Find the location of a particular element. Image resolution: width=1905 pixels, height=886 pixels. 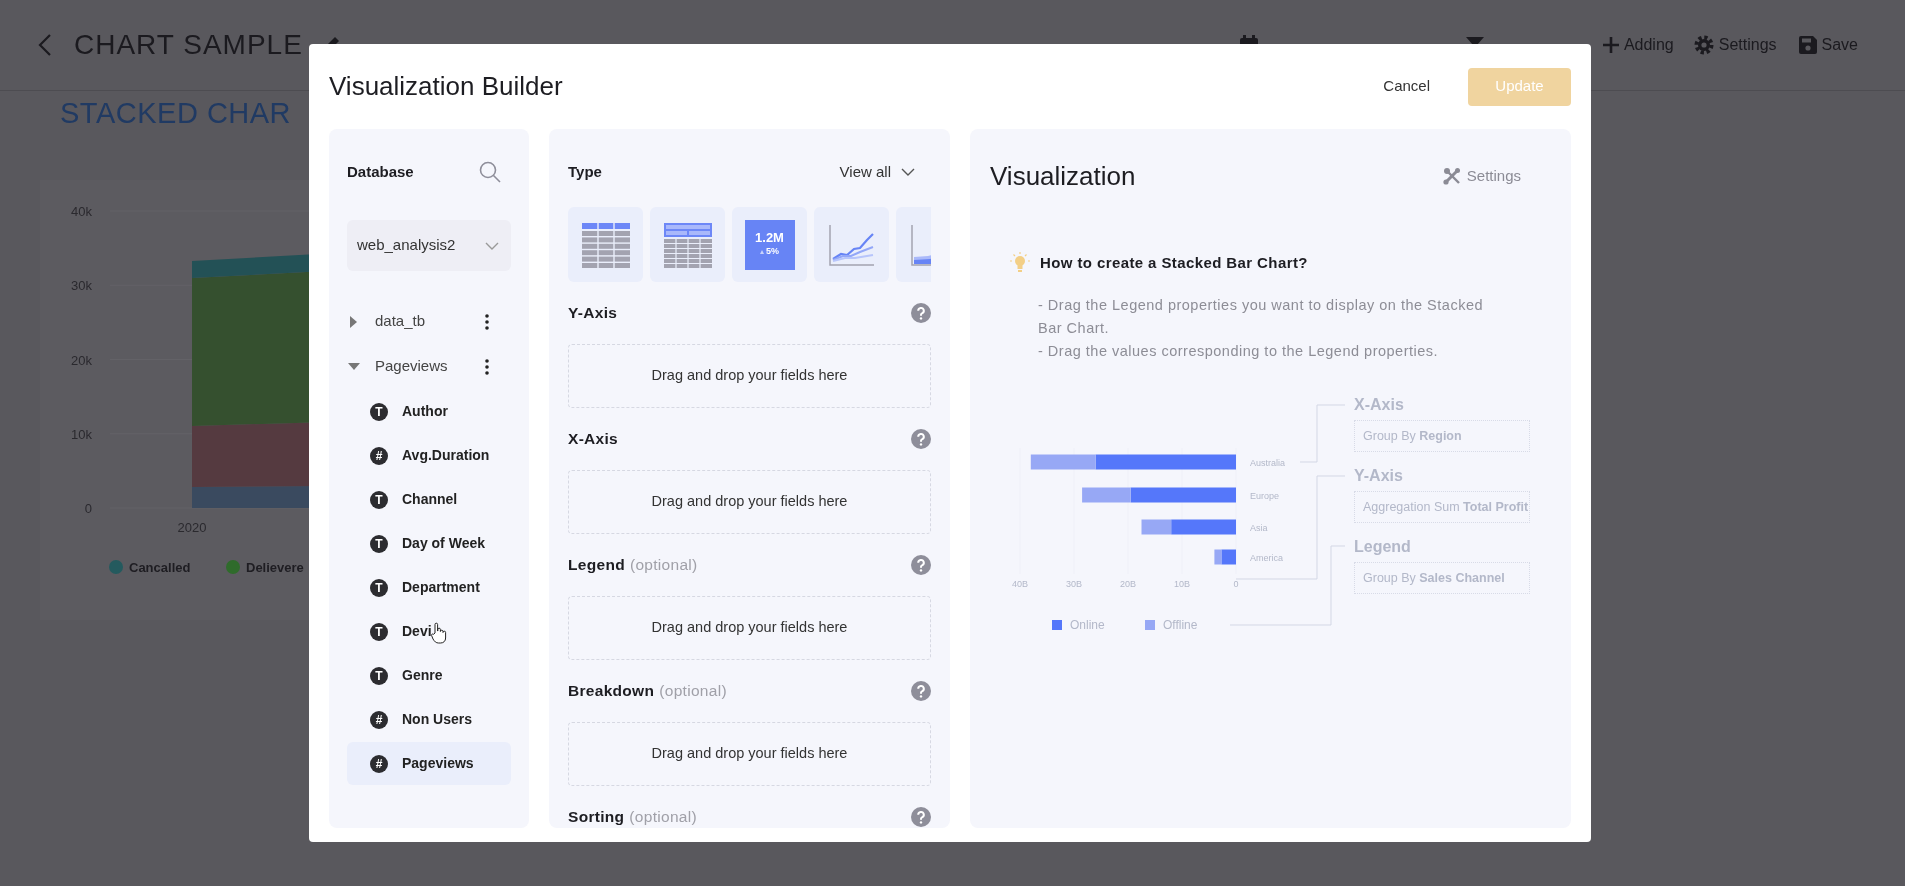

category-label: Australia is located at coordinates (1267, 463).